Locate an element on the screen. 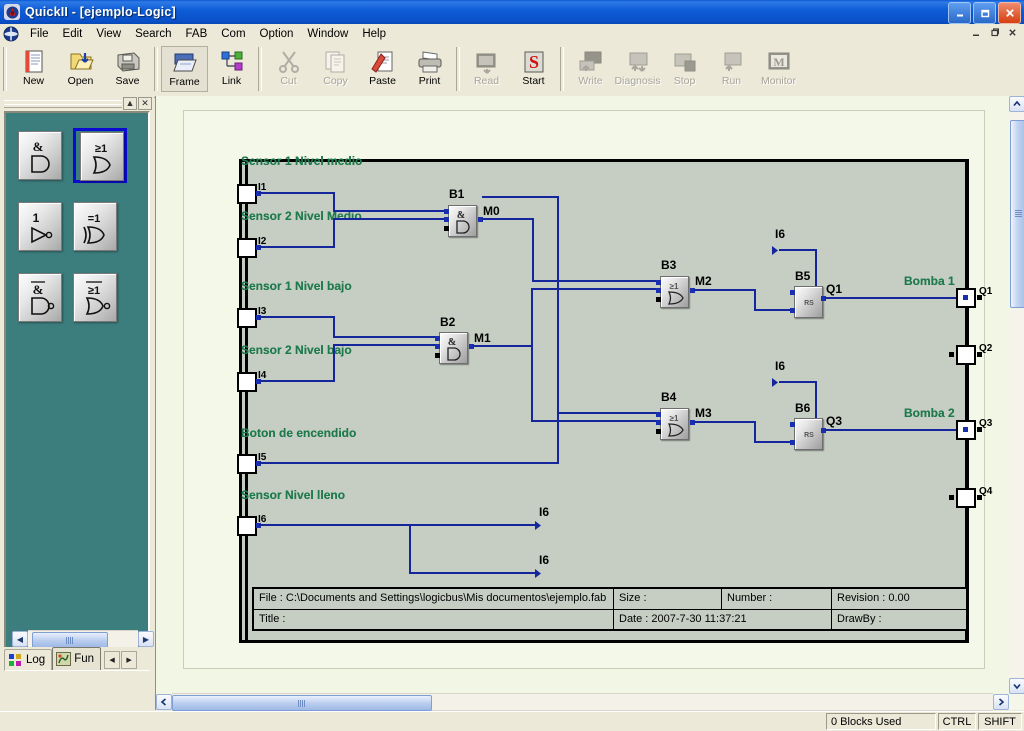 The image size is (1024, 731). palette-scroll-thumb is located at coordinates (70, 640).